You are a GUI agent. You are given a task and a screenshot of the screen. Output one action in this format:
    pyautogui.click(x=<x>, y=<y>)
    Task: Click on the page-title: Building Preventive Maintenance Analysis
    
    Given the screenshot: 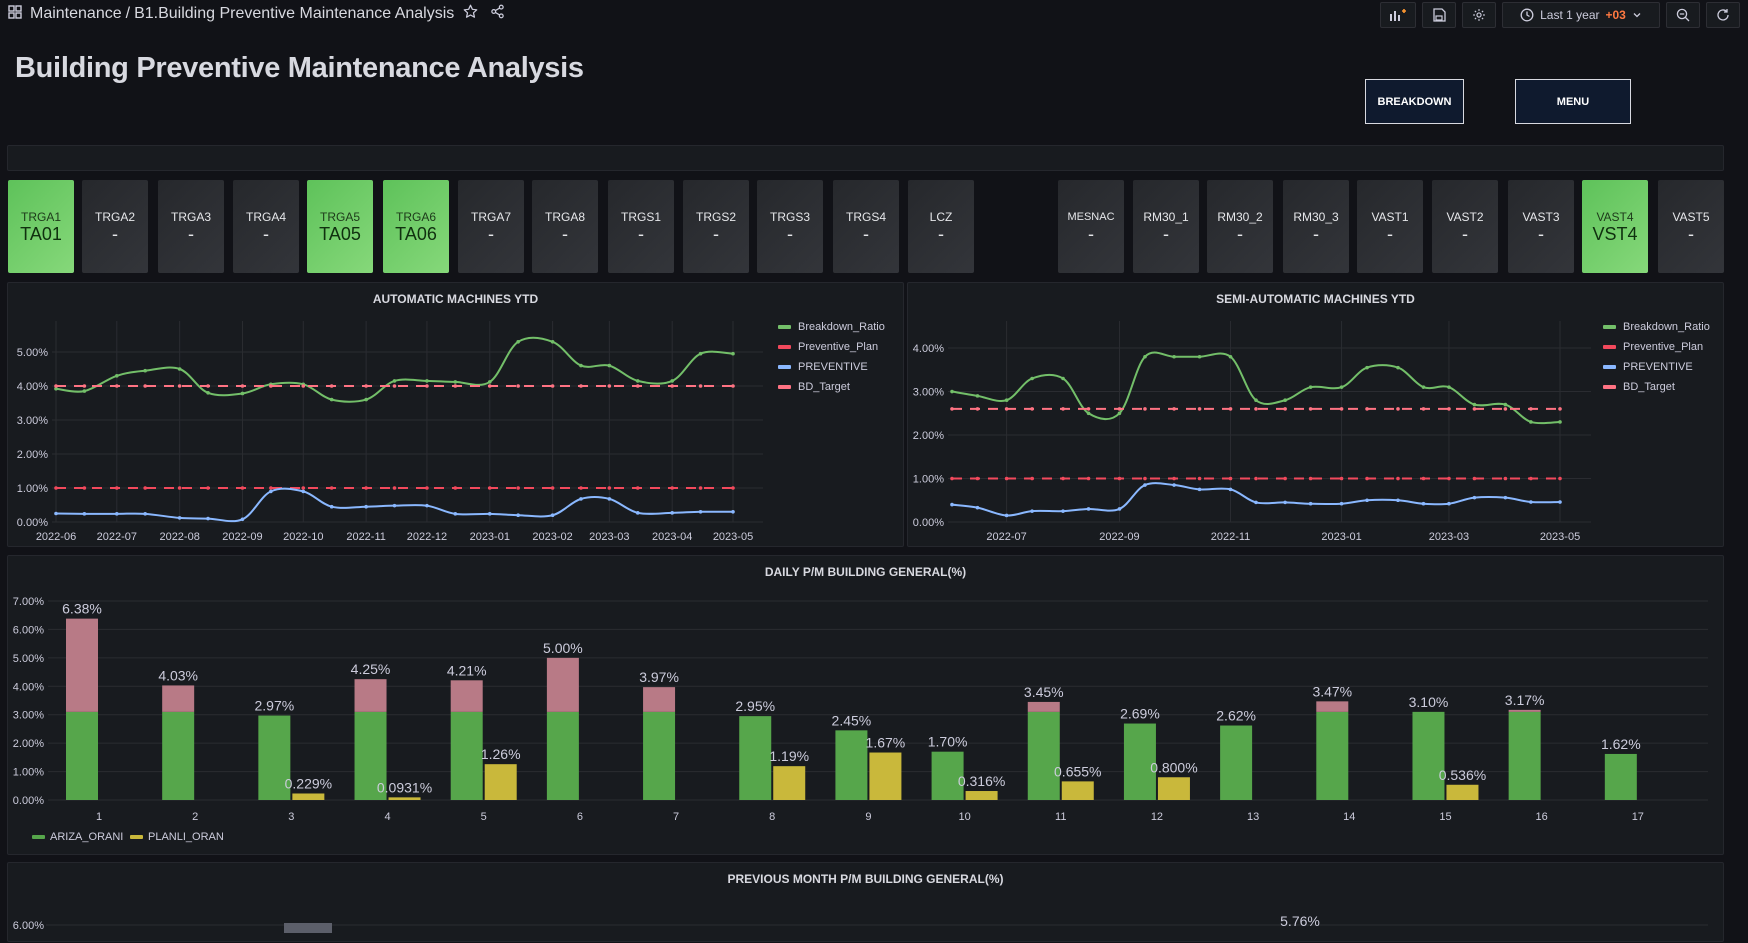 What is the action you would take?
    pyautogui.click(x=299, y=68)
    